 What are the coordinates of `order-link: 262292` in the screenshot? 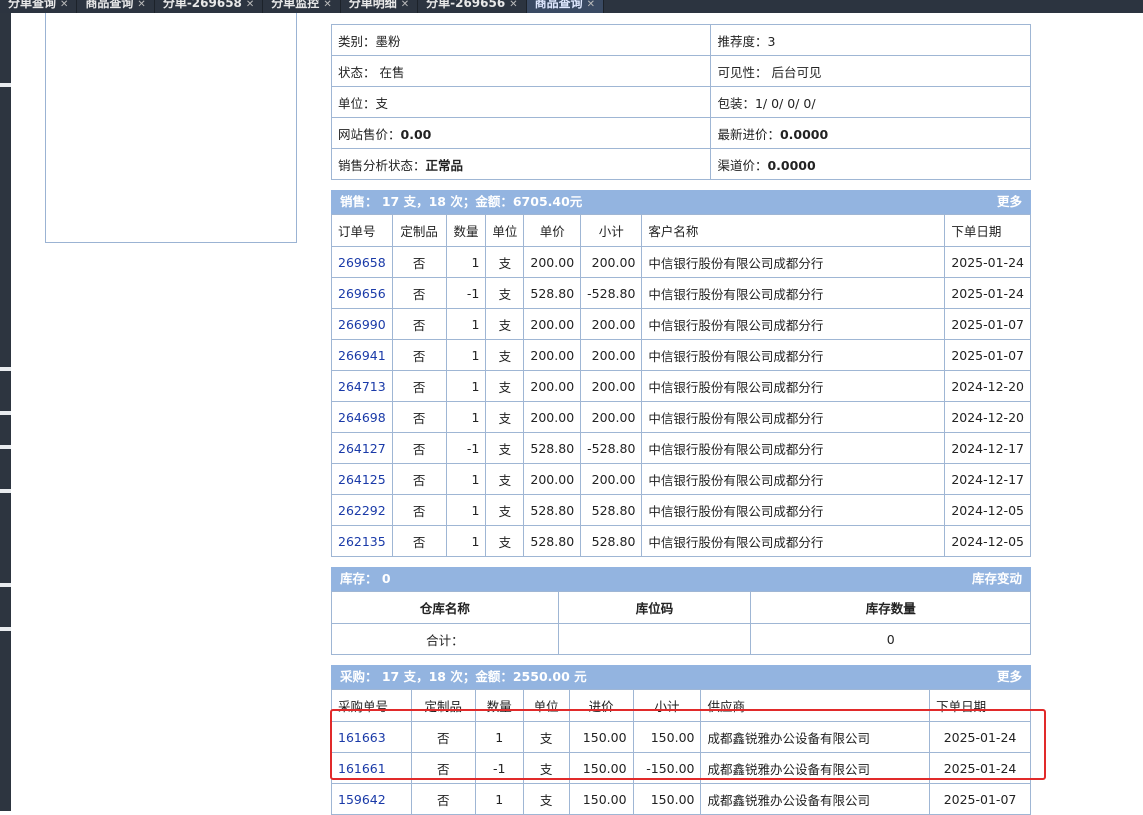 It's located at (362, 510).